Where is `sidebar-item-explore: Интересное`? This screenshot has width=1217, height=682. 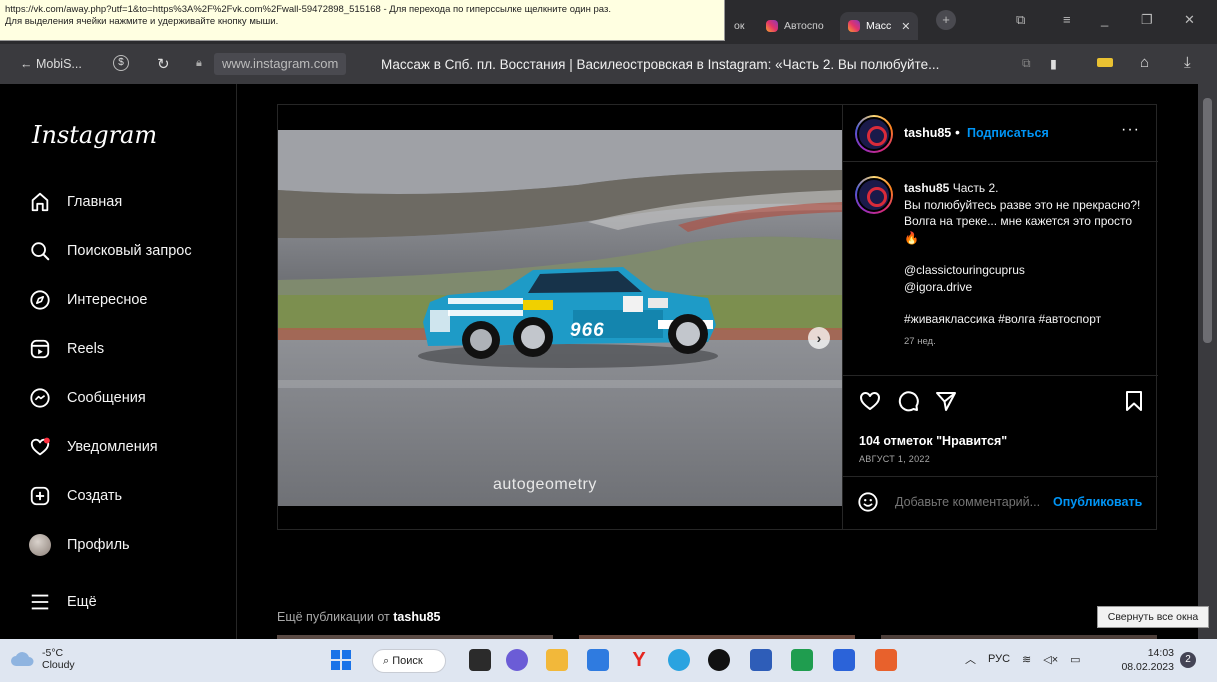 sidebar-item-explore: Интересное is located at coordinates (88, 300).